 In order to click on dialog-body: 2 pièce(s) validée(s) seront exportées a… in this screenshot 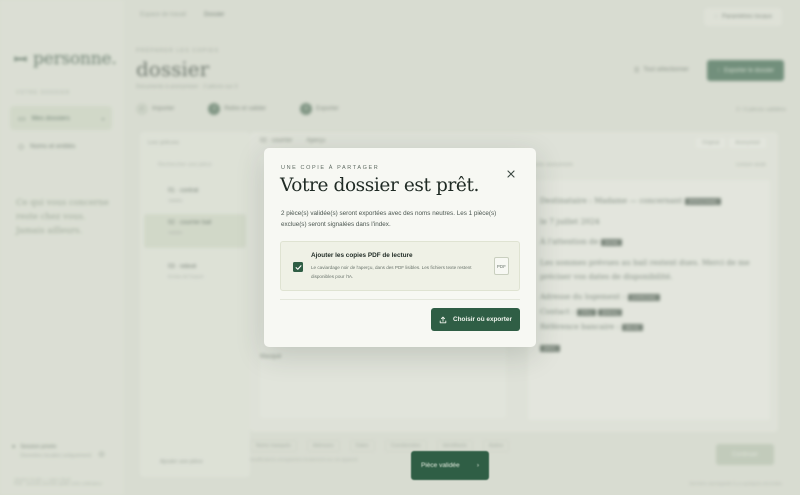, I will do `click(389, 219)`.